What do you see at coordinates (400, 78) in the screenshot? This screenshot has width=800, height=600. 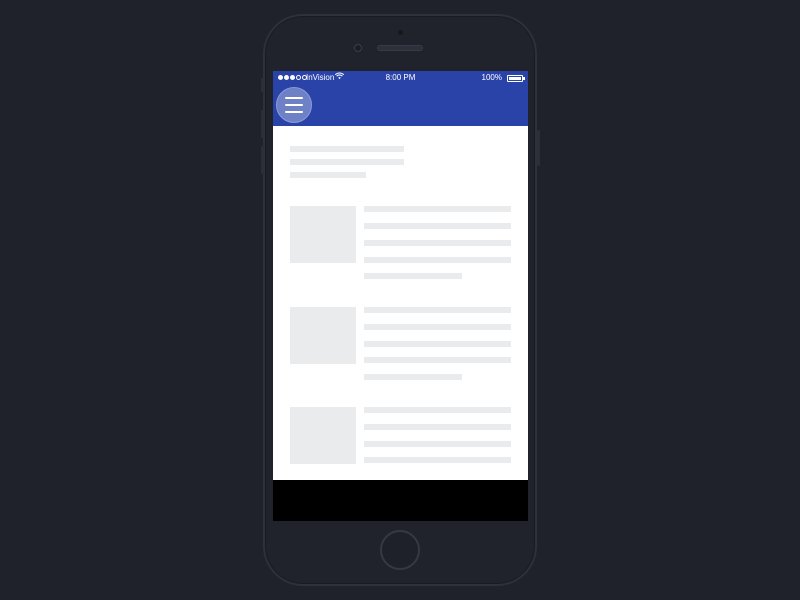 I see `status-bar: InVision 8:00 PM 100%` at bounding box center [400, 78].